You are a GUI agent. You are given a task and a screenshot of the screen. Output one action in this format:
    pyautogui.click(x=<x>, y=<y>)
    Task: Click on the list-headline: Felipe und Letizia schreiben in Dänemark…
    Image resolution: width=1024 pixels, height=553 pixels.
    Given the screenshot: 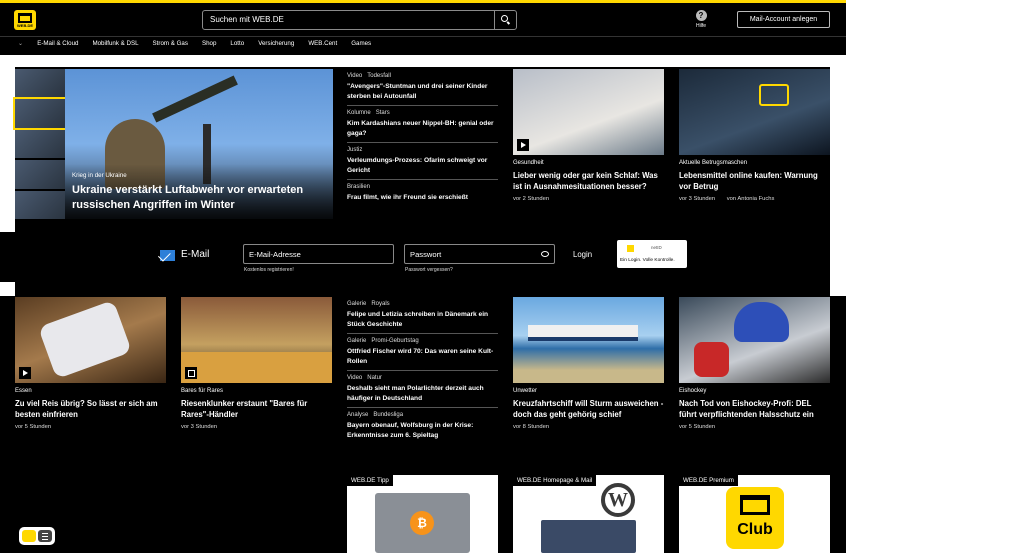 What is the action you would take?
    pyautogui.click(x=422, y=320)
    